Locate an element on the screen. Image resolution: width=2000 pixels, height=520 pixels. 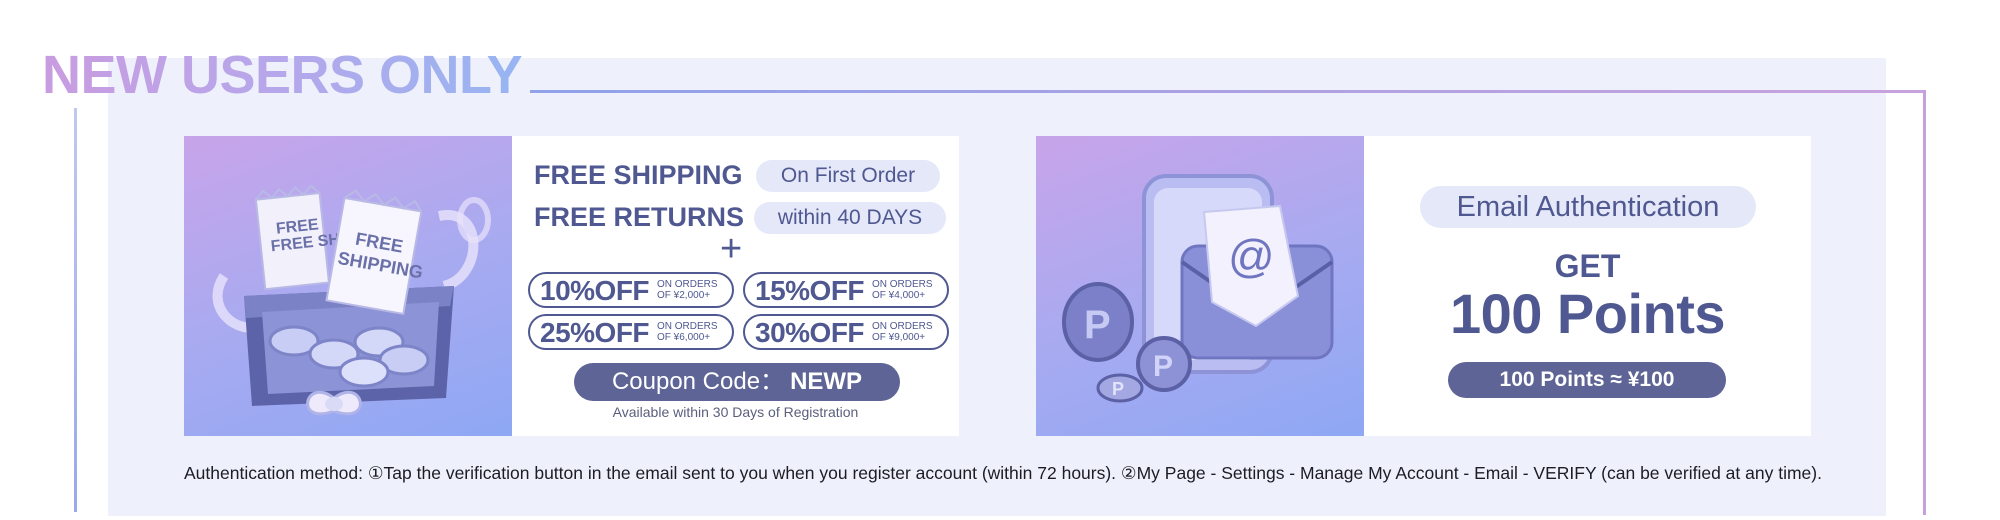
discount-badge-25: 25%OFF ON ORDERS OF ¥6,000+ is located at coordinates (631, 332).